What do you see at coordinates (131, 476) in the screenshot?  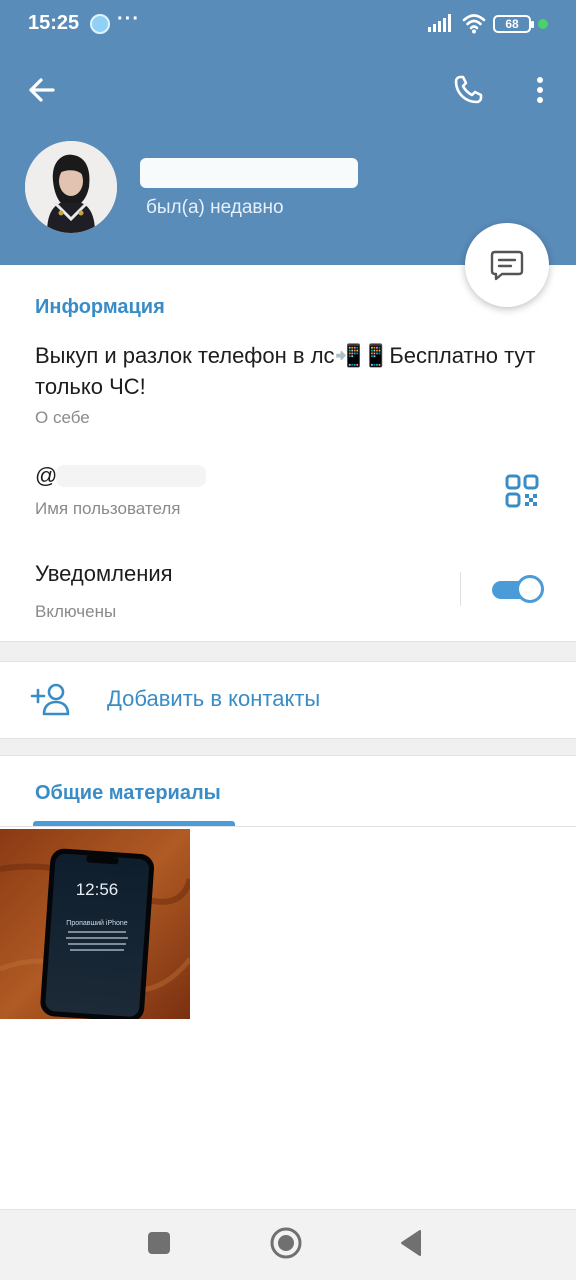 I see `username-redacted` at bounding box center [131, 476].